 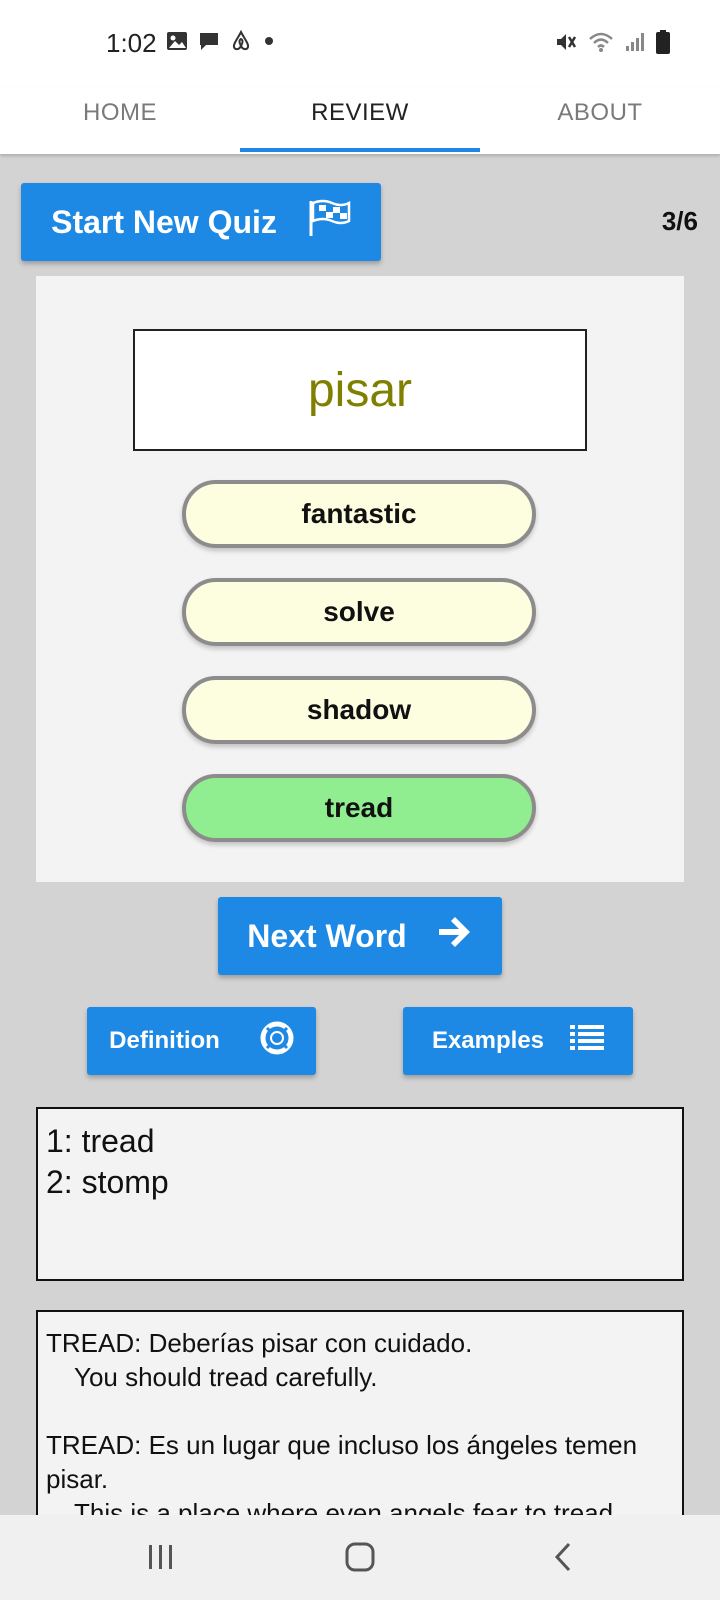 I want to click on arrow-right-icon, so click(x=454, y=936).